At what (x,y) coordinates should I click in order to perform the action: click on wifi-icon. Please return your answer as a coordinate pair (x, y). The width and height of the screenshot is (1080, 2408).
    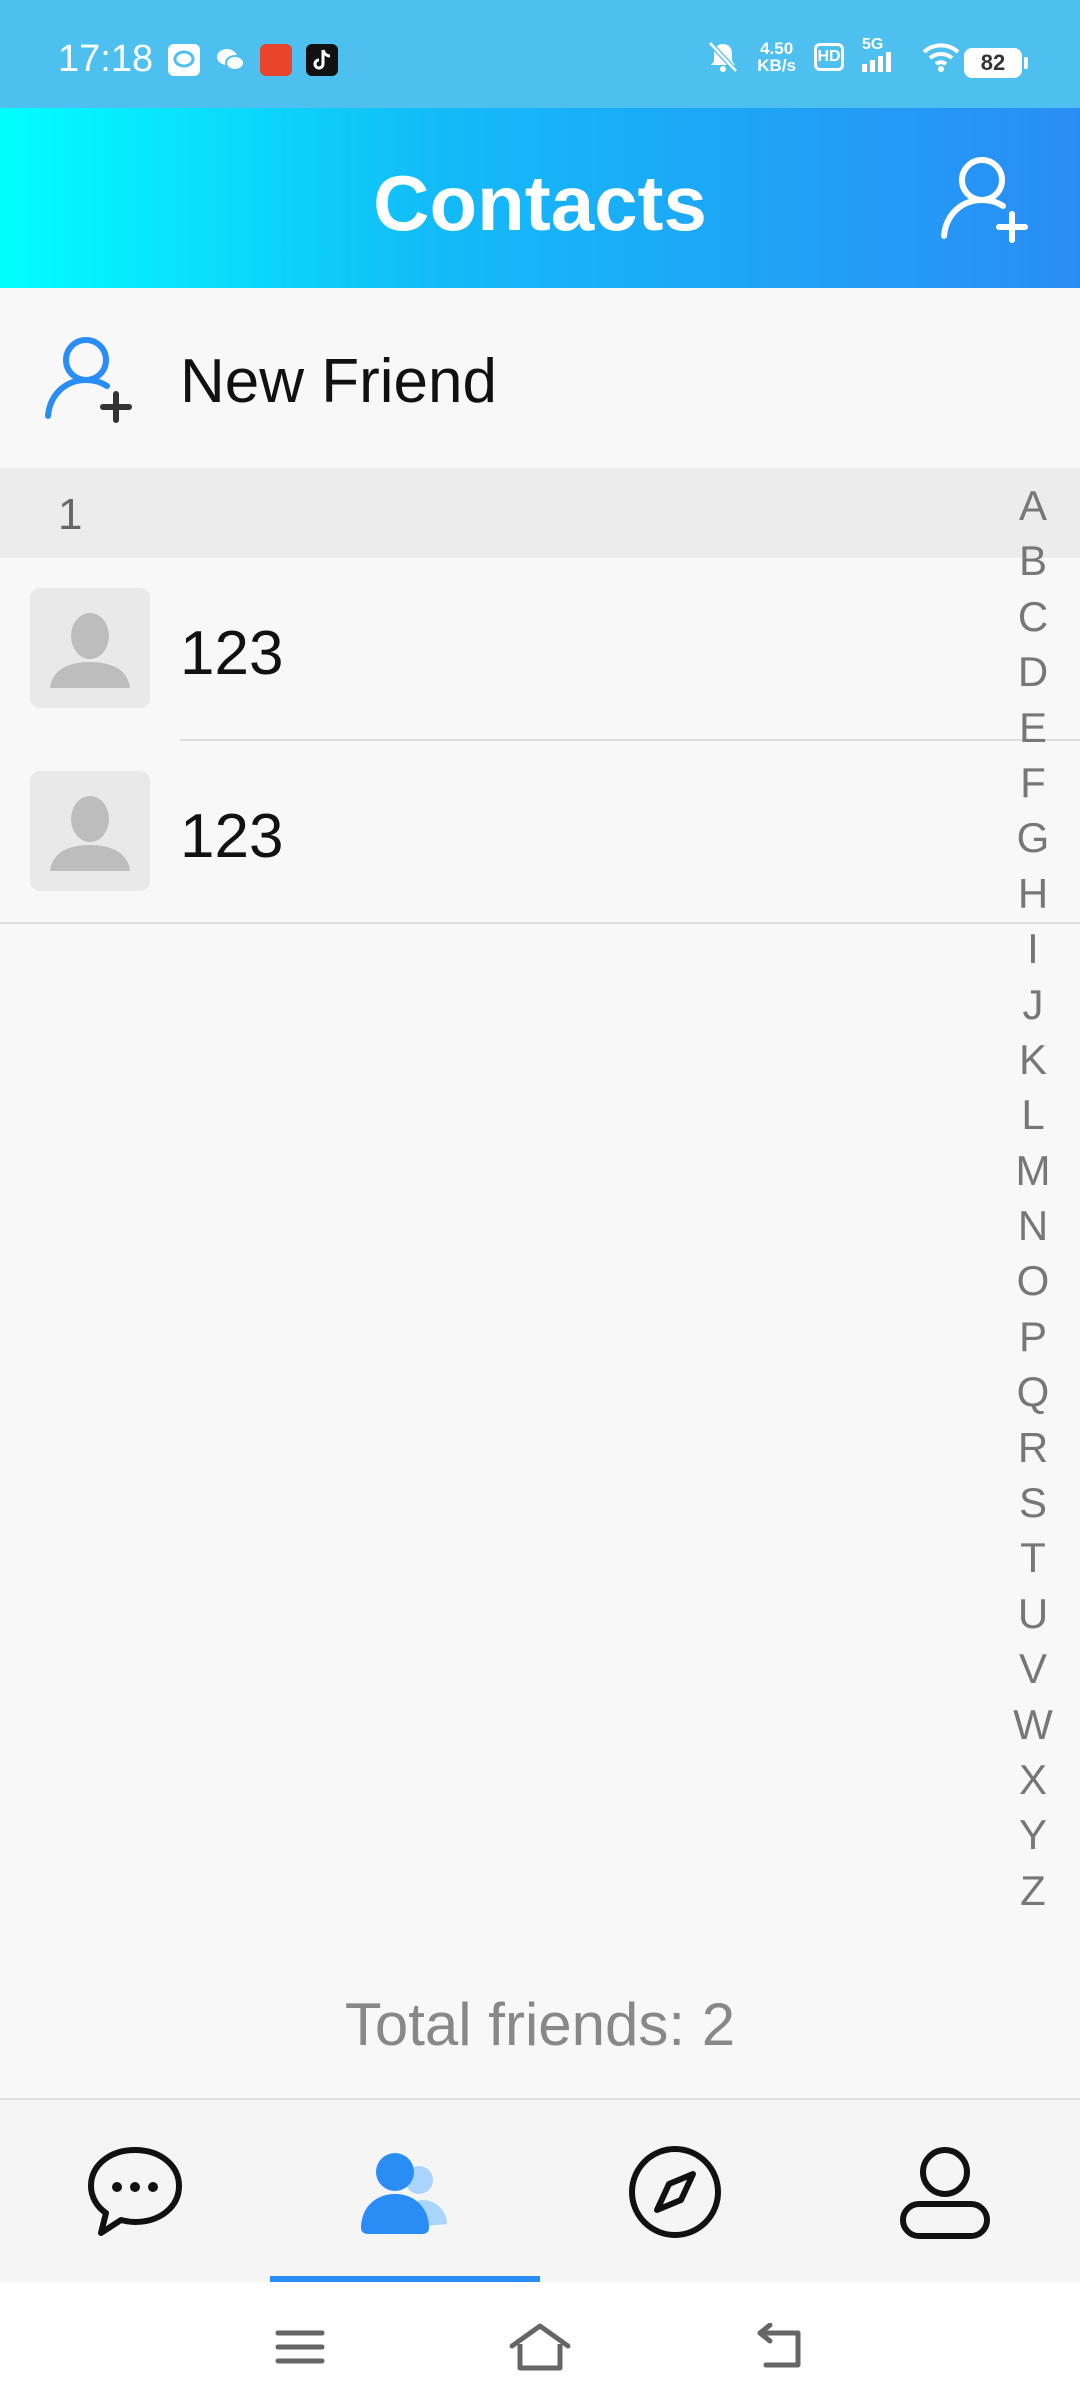
    Looking at the image, I should click on (941, 57).